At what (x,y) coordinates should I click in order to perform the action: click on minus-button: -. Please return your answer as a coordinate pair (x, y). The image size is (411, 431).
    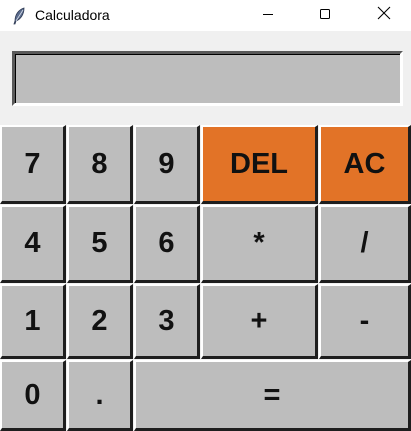
    Looking at the image, I should click on (365, 321).